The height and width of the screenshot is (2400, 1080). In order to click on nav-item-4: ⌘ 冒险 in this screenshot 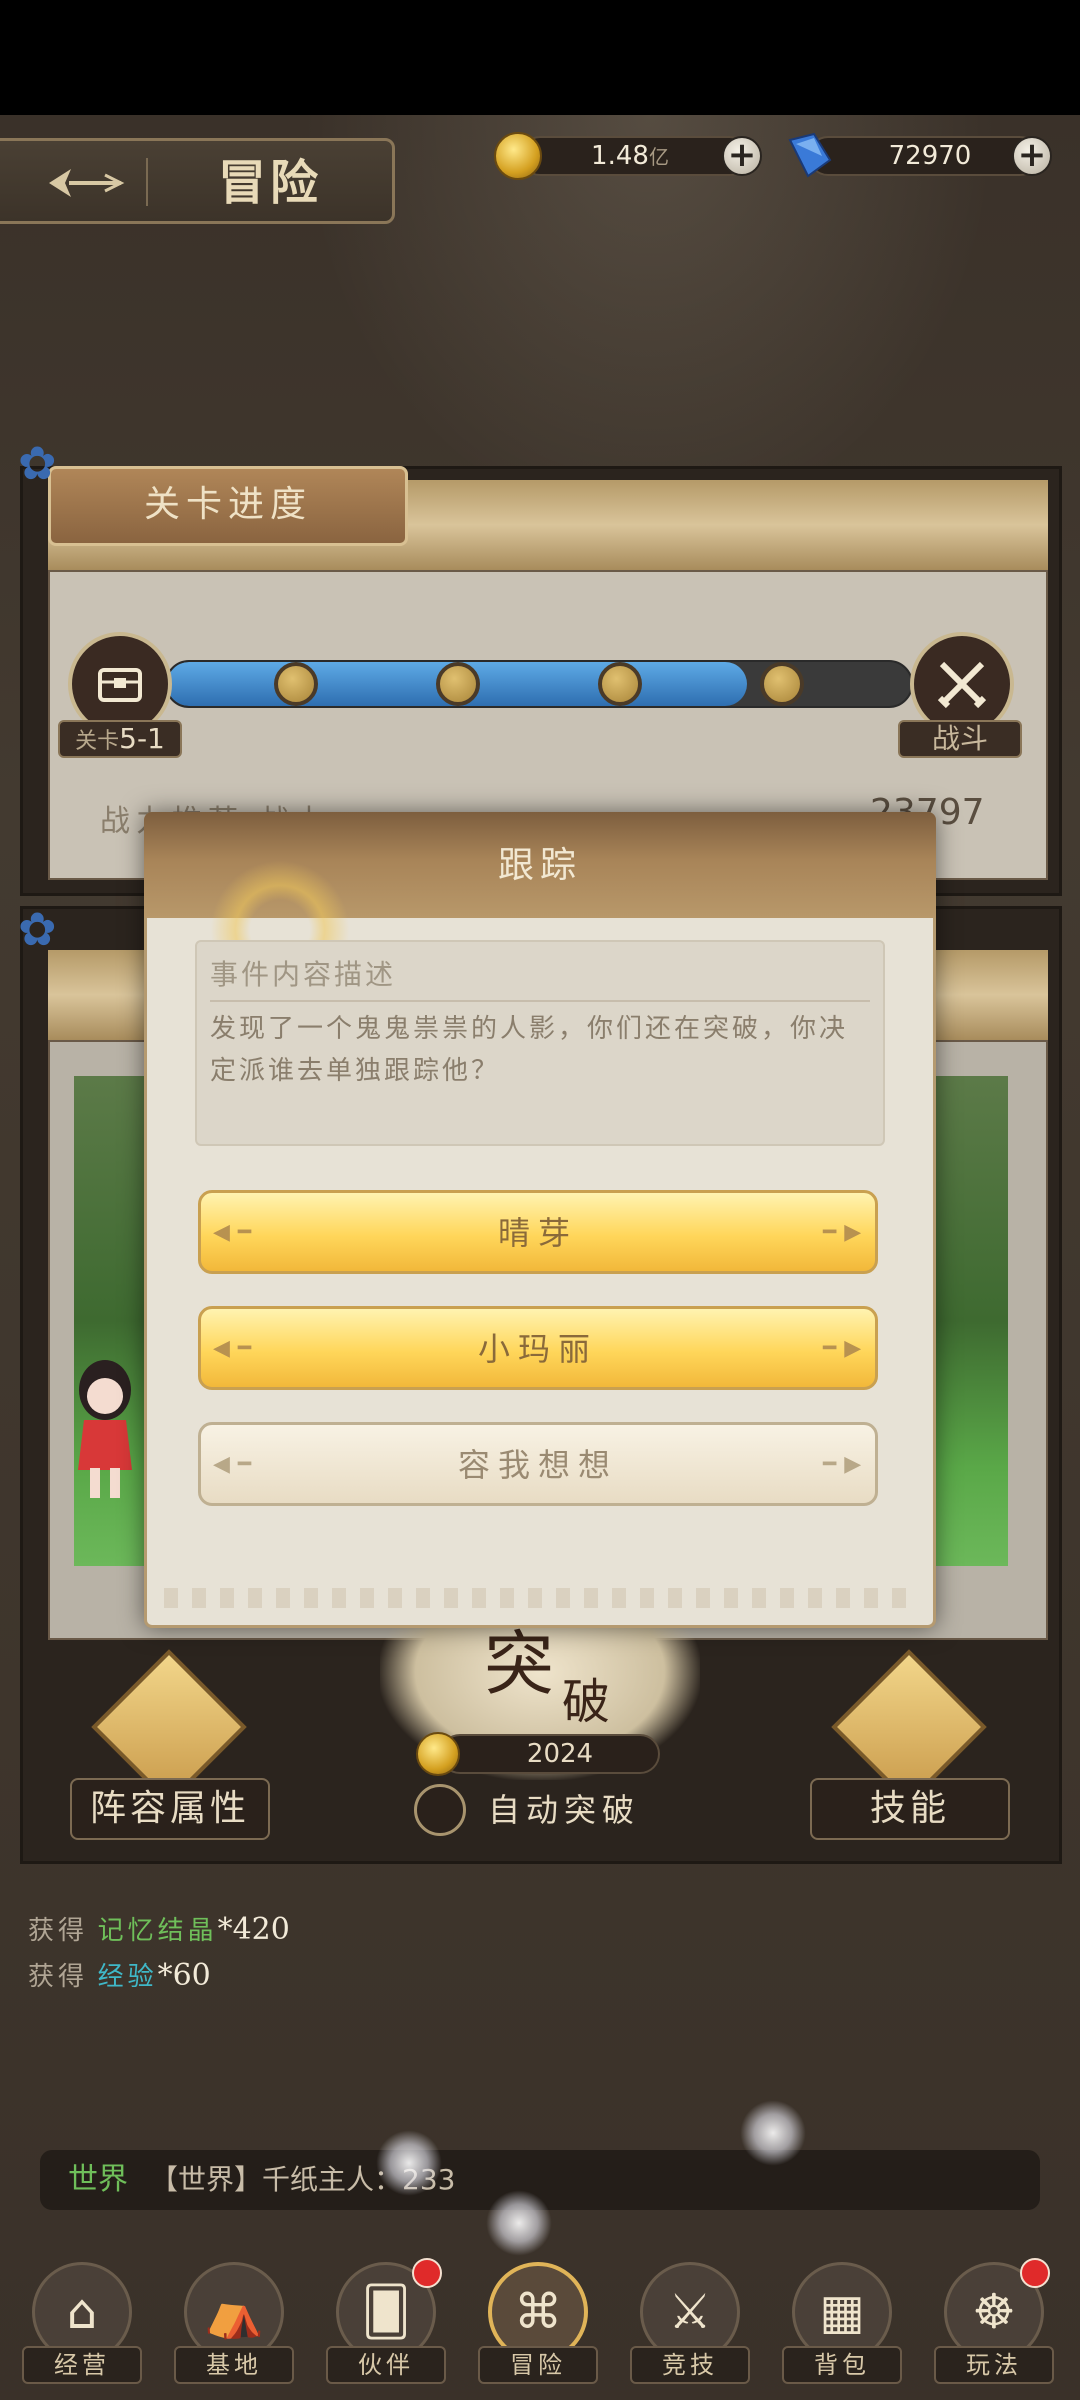, I will do `click(538, 2327)`.